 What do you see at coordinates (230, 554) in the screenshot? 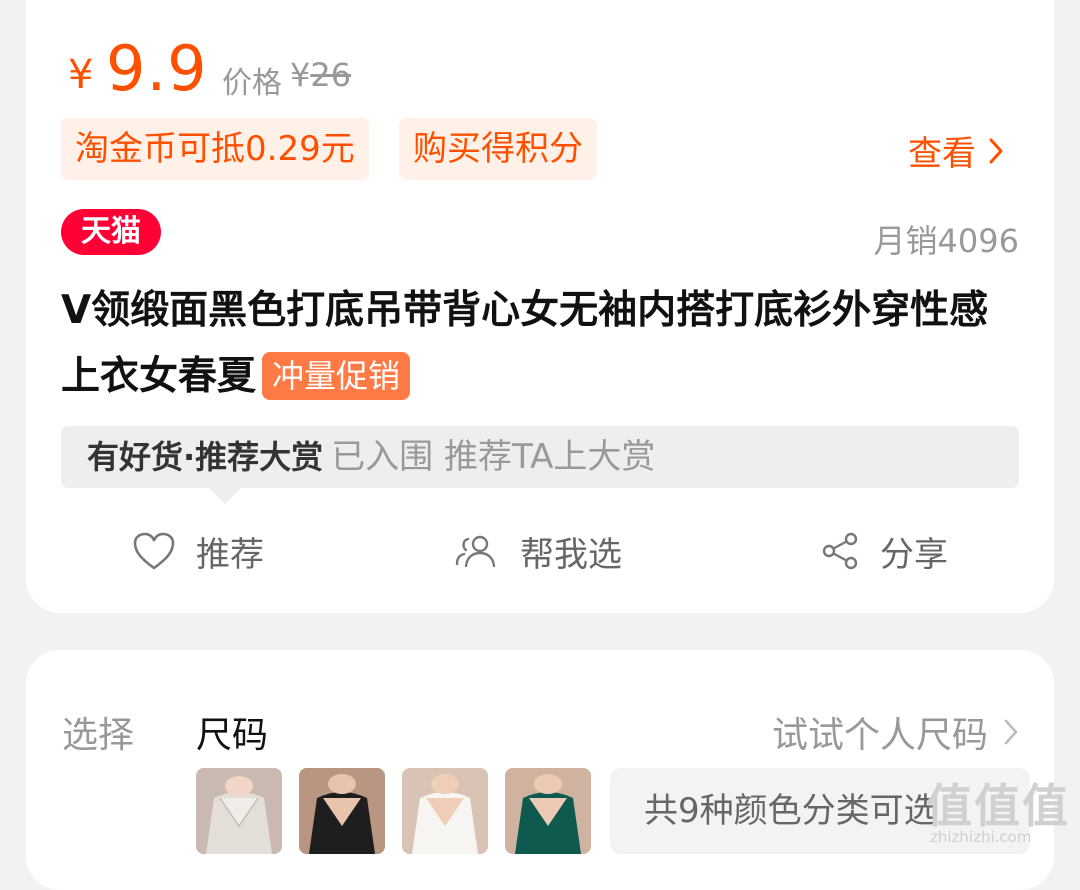
I see `recommend-label: 推荐` at bounding box center [230, 554].